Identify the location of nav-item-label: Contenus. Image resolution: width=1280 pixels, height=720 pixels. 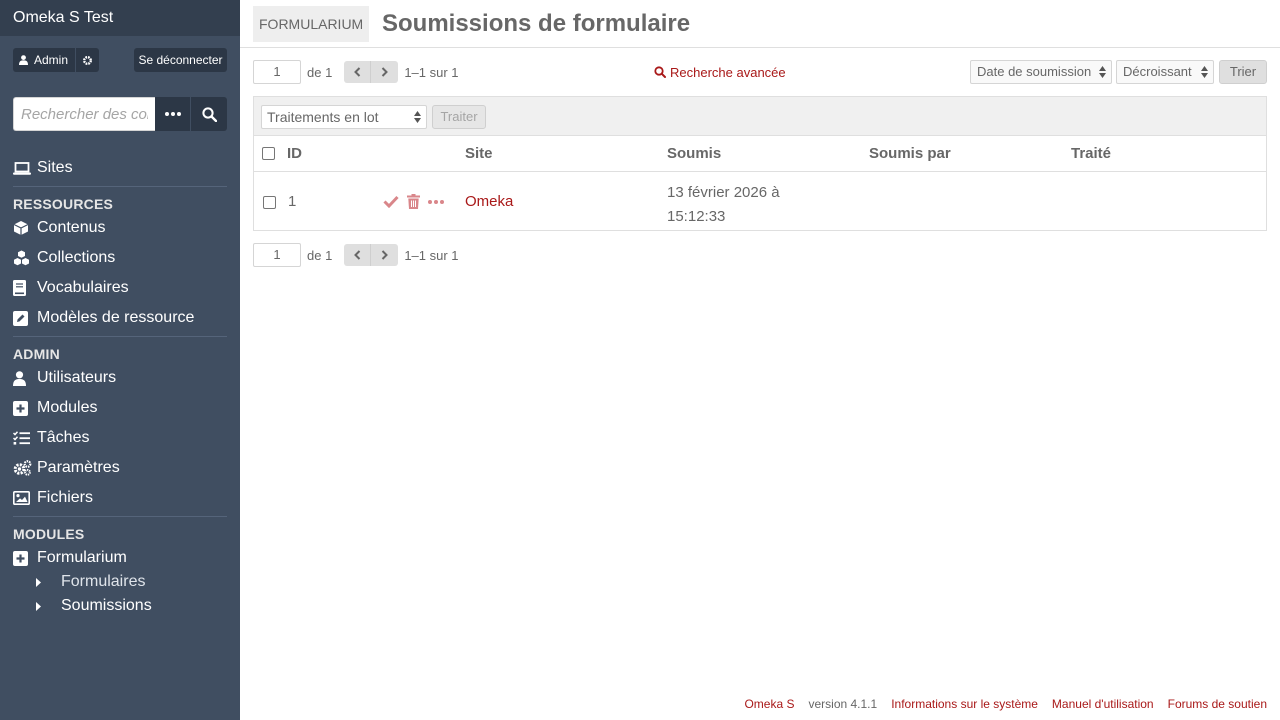
(71, 227).